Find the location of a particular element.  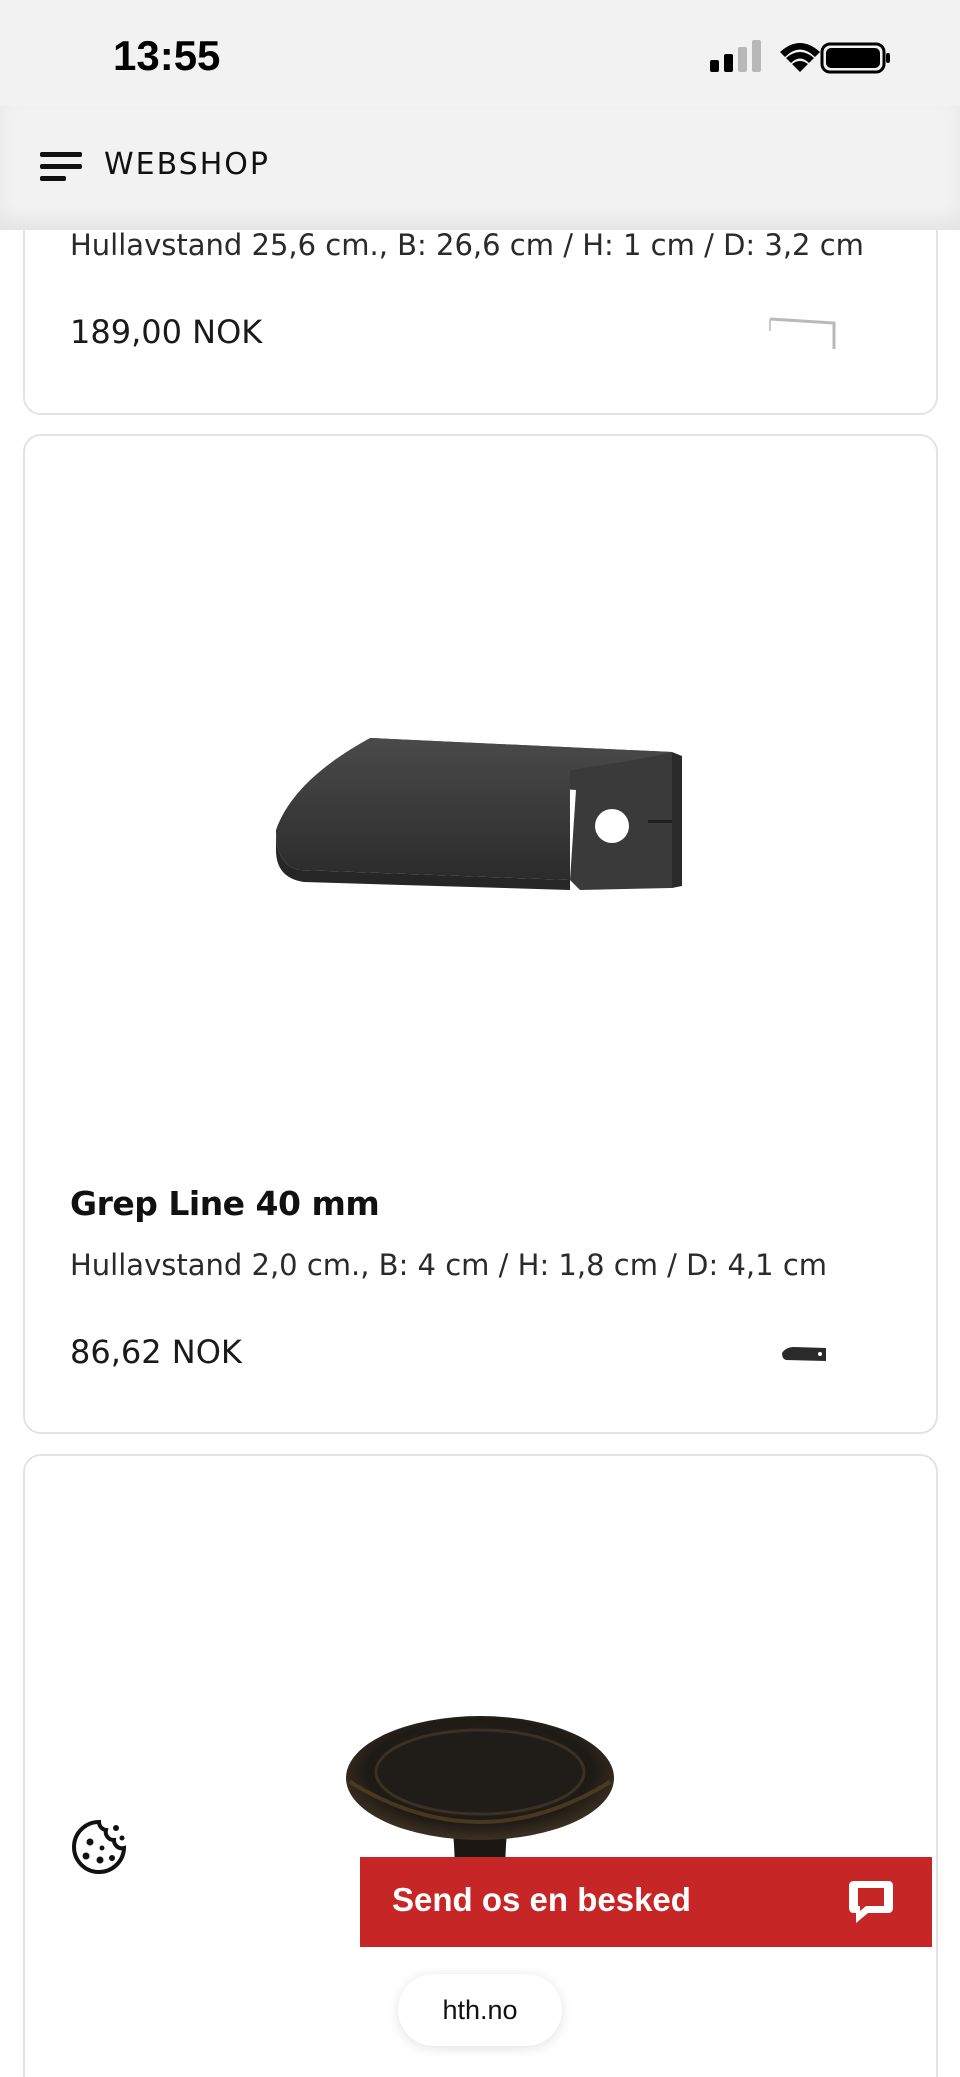

menu-icon is located at coordinates (61, 167).